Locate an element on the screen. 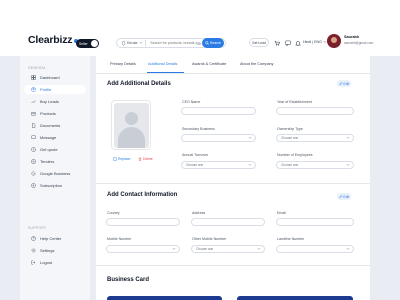 The image size is (400, 300). edit-additional-button: Edit is located at coordinates (344, 83).